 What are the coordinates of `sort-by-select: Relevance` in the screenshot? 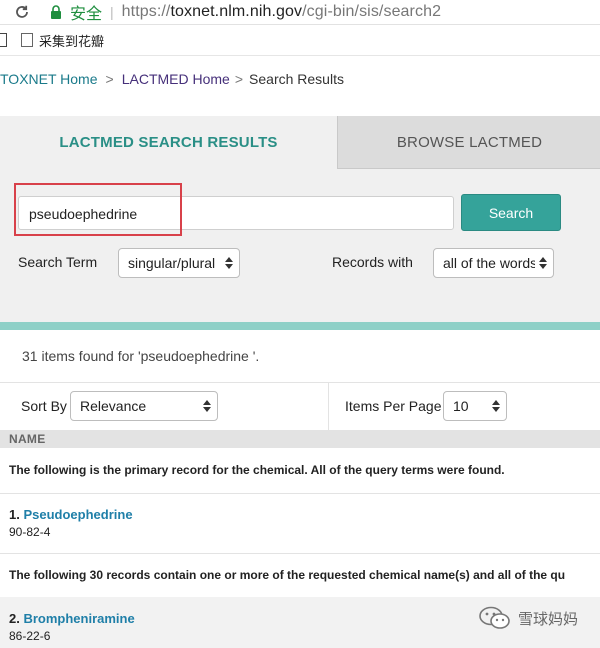 It's located at (144, 406).